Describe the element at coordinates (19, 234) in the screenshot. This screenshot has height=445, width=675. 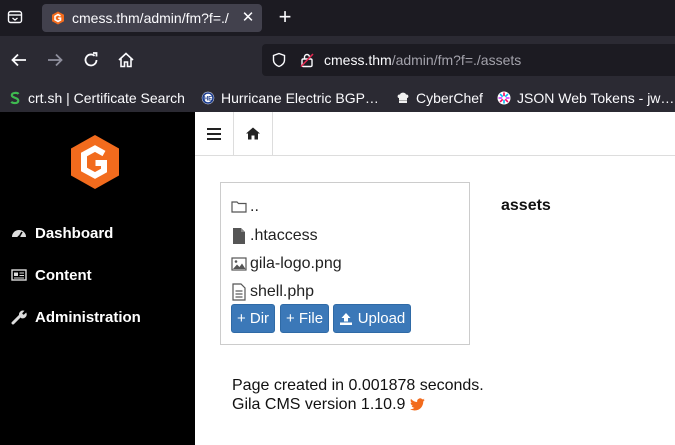
I see `dashboard-icon` at that location.